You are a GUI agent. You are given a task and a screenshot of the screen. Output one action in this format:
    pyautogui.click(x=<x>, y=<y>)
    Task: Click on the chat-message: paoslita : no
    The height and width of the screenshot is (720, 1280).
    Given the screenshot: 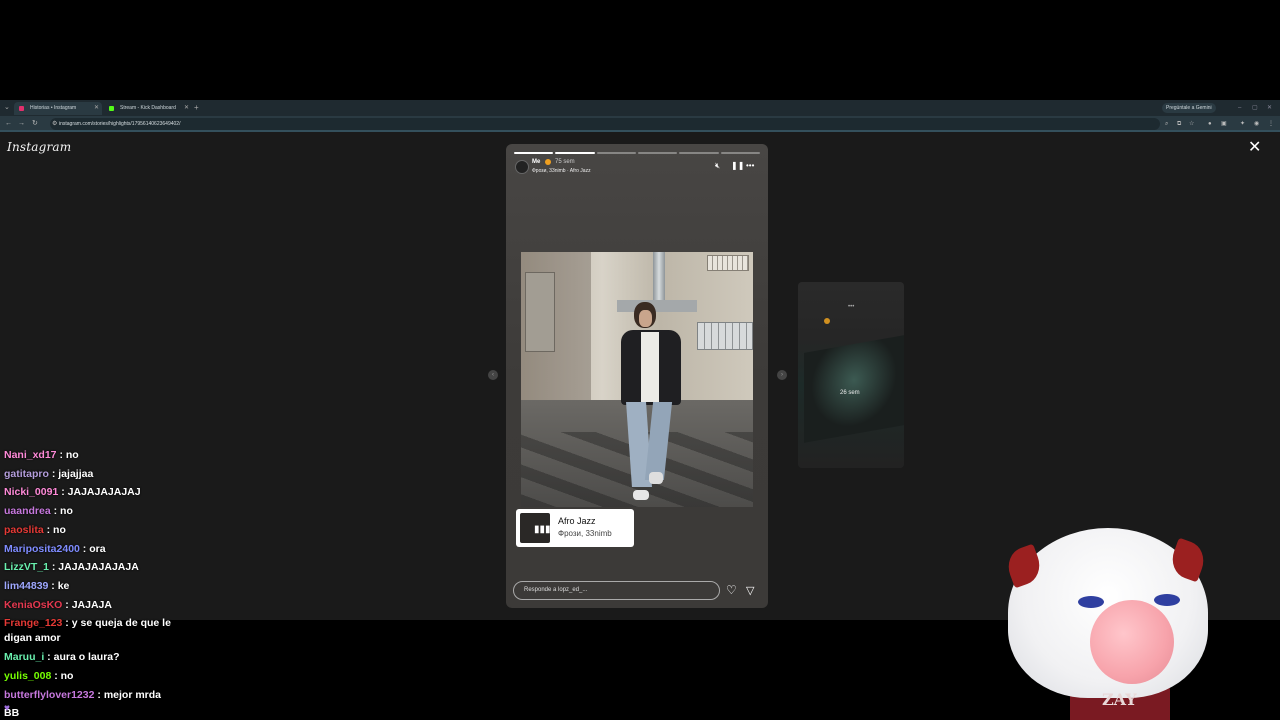 What is the action you would take?
    pyautogui.click(x=91, y=530)
    